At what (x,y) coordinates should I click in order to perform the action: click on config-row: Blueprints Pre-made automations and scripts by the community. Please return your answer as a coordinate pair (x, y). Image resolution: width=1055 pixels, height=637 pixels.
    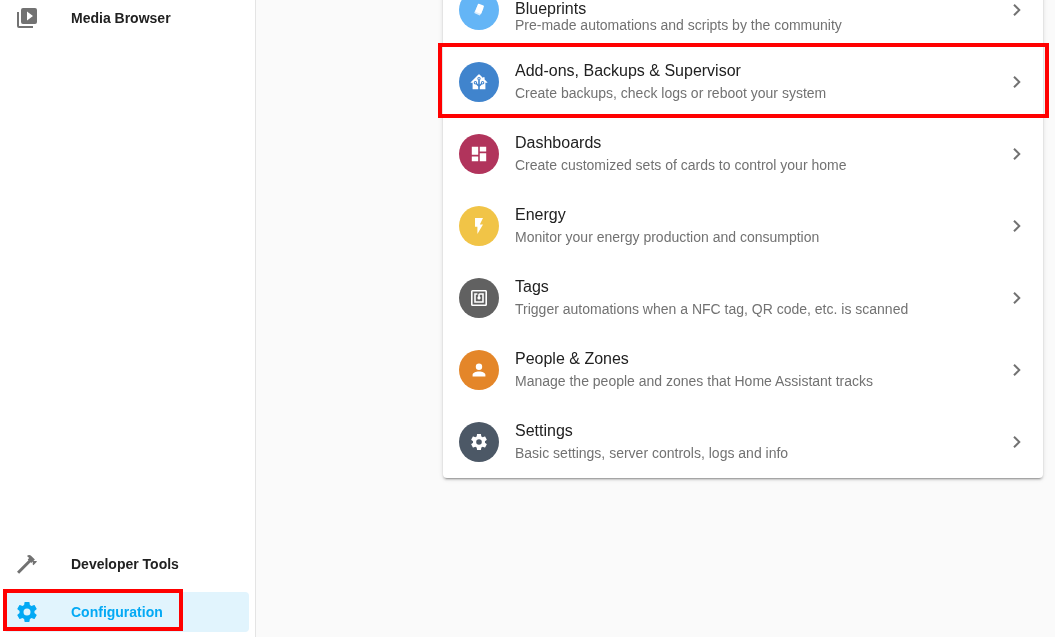
    Looking at the image, I should click on (743, 23).